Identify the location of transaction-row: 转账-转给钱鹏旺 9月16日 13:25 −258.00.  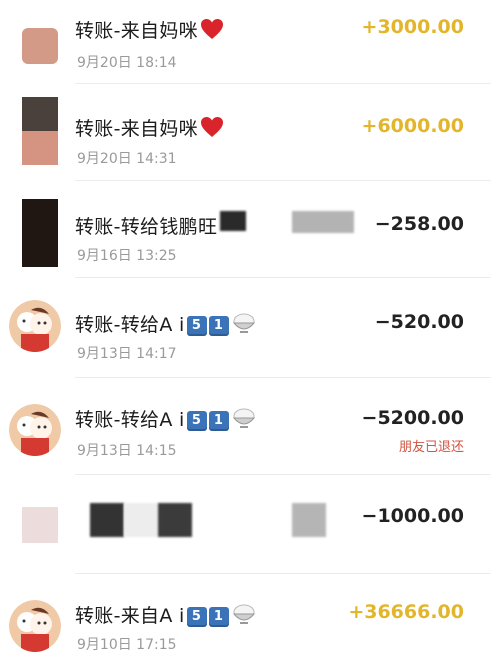
(245, 229).